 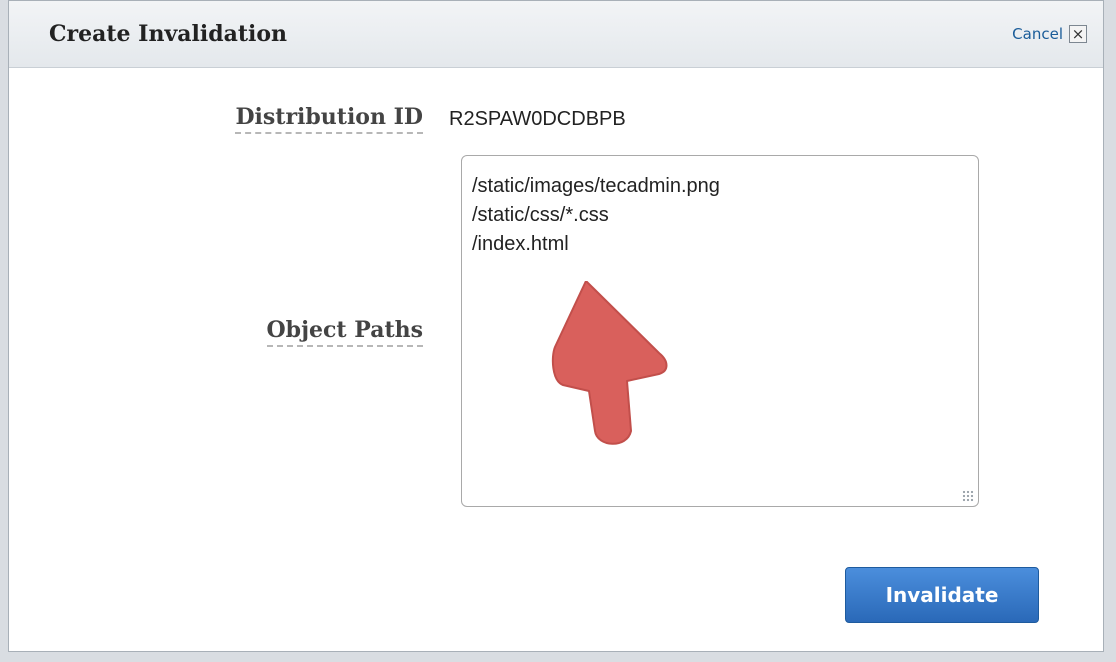 What do you see at coordinates (540, 215) in the screenshot?
I see `object-path-line: /static/css/*.css` at bounding box center [540, 215].